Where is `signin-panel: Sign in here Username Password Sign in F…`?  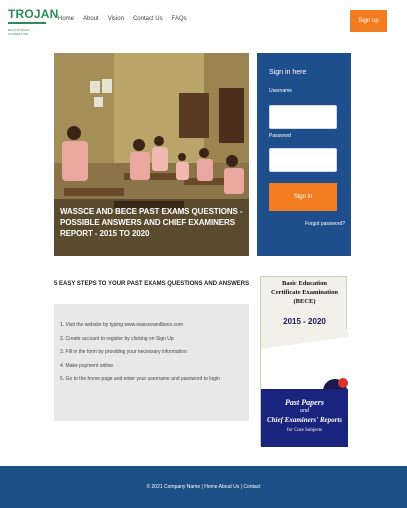
signin-panel: Sign in here Username Password Sign in F… is located at coordinates (304, 154).